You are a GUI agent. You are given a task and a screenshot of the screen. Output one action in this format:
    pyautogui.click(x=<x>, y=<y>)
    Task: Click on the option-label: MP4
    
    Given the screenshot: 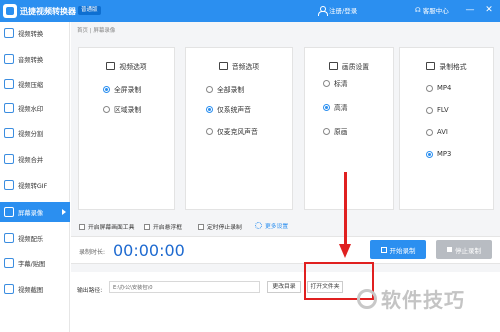 What is the action you would take?
    pyautogui.click(x=444, y=88)
    